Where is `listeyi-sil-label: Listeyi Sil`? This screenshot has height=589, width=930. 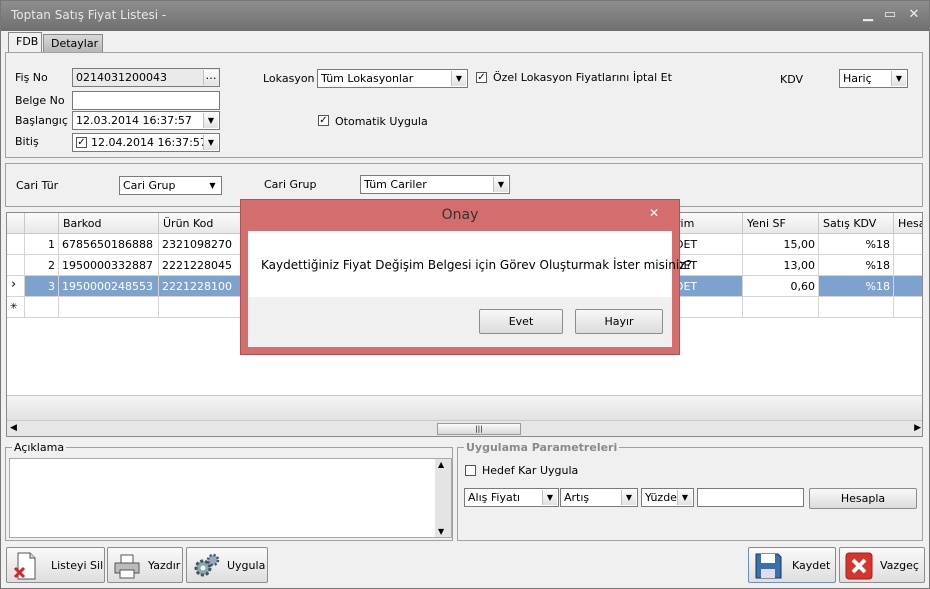 listeyi-sil-label: Listeyi Sil is located at coordinates (77, 565).